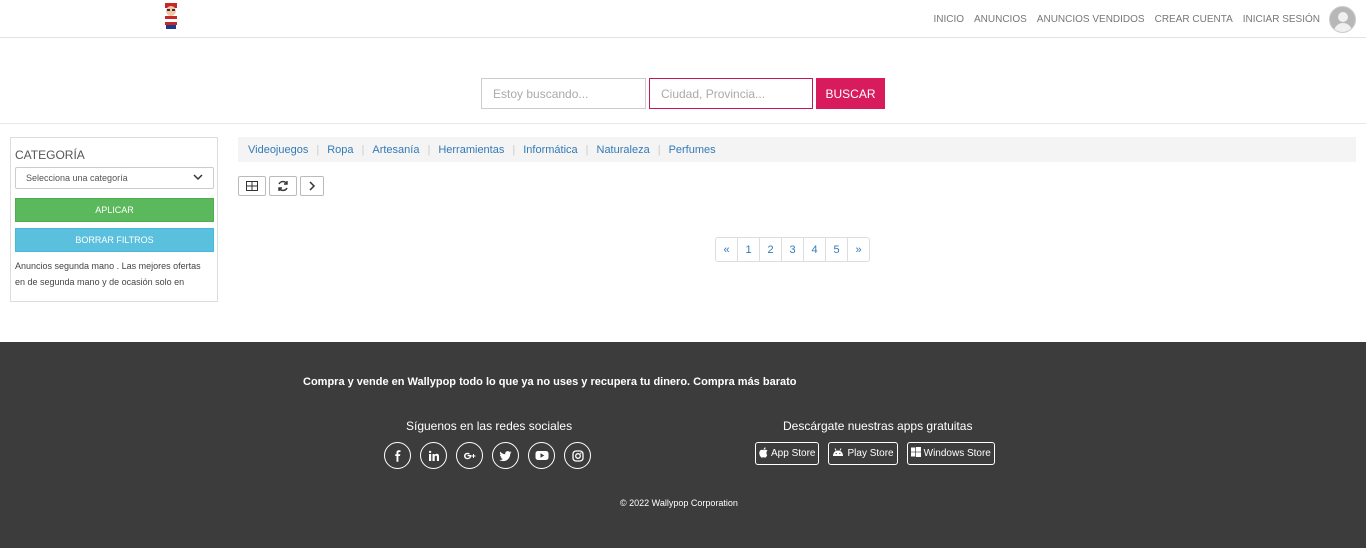 The width and height of the screenshot is (1366, 548). What do you see at coordinates (748, 249) in the screenshot?
I see `pagination-page-1: 1` at bounding box center [748, 249].